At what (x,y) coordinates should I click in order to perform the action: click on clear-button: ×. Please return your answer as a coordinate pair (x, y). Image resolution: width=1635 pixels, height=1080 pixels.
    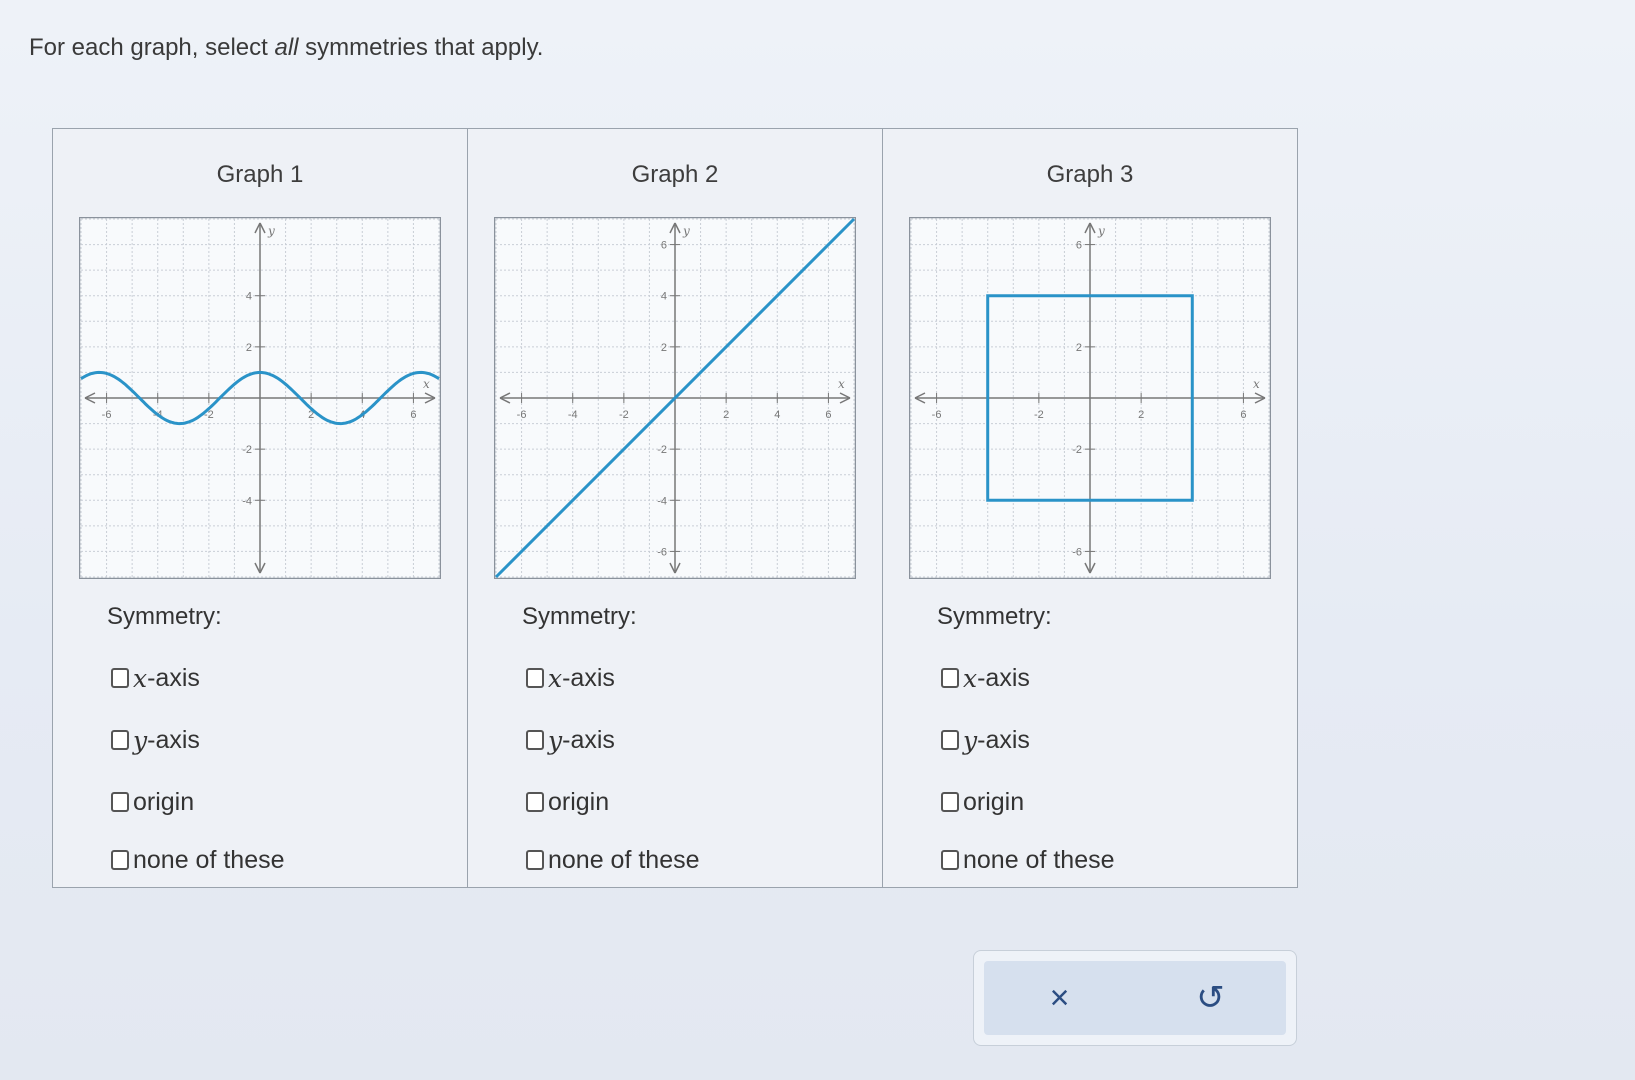
    Looking at the image, I should click on (1060, 998).